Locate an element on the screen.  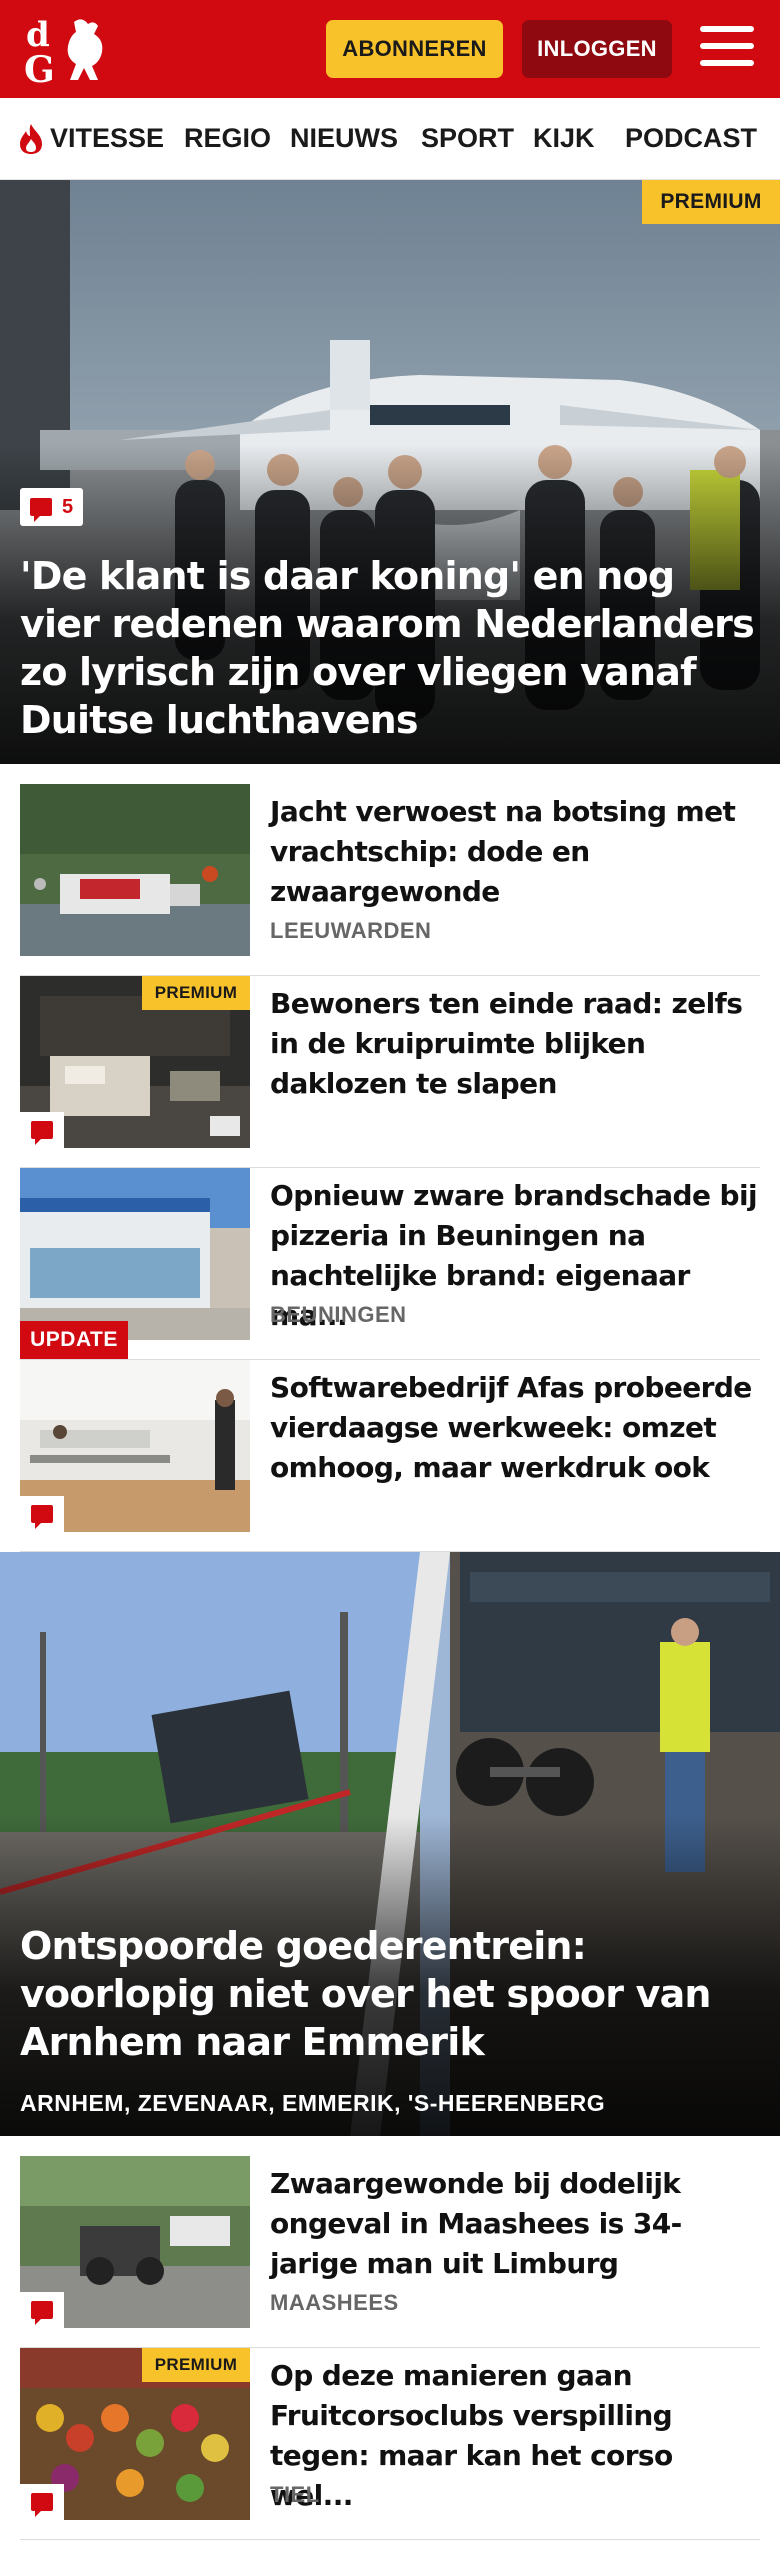
nav-item-nieuws: NIEUWS is located at coordinates (344, 138).